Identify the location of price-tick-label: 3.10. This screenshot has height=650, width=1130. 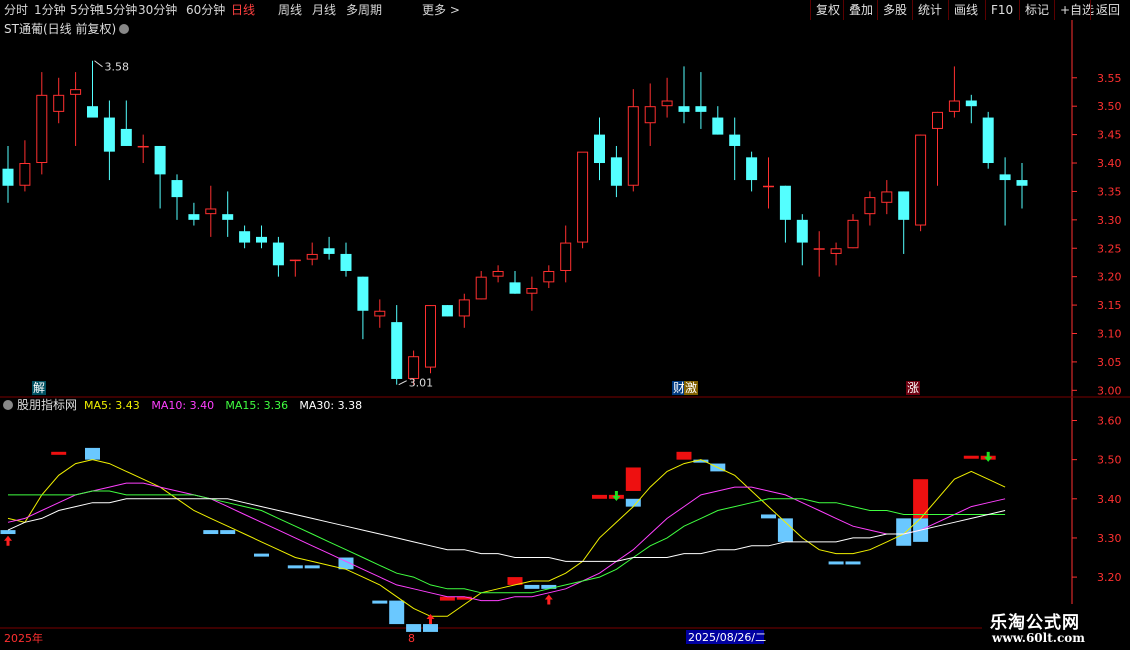
(1109, 333).